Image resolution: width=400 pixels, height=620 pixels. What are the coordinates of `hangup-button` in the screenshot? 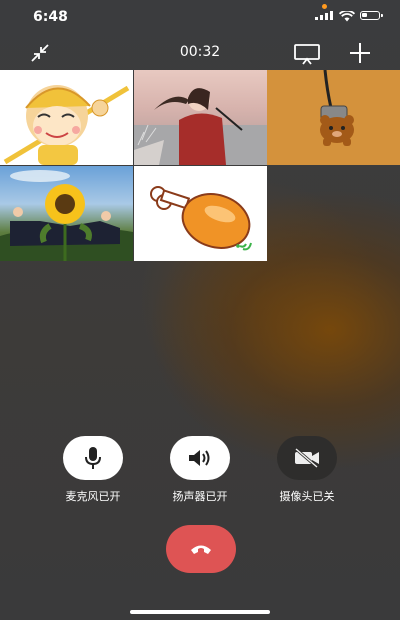 It's located at (201, 549).